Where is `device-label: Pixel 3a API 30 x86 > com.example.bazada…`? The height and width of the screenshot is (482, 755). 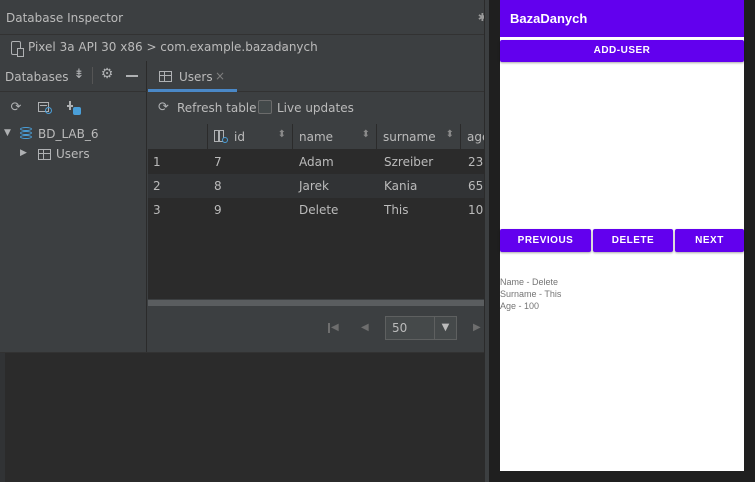 device-label: Pixel 3a API 30 x86 > com.example.bazada… is located at coordinates (173, 47).